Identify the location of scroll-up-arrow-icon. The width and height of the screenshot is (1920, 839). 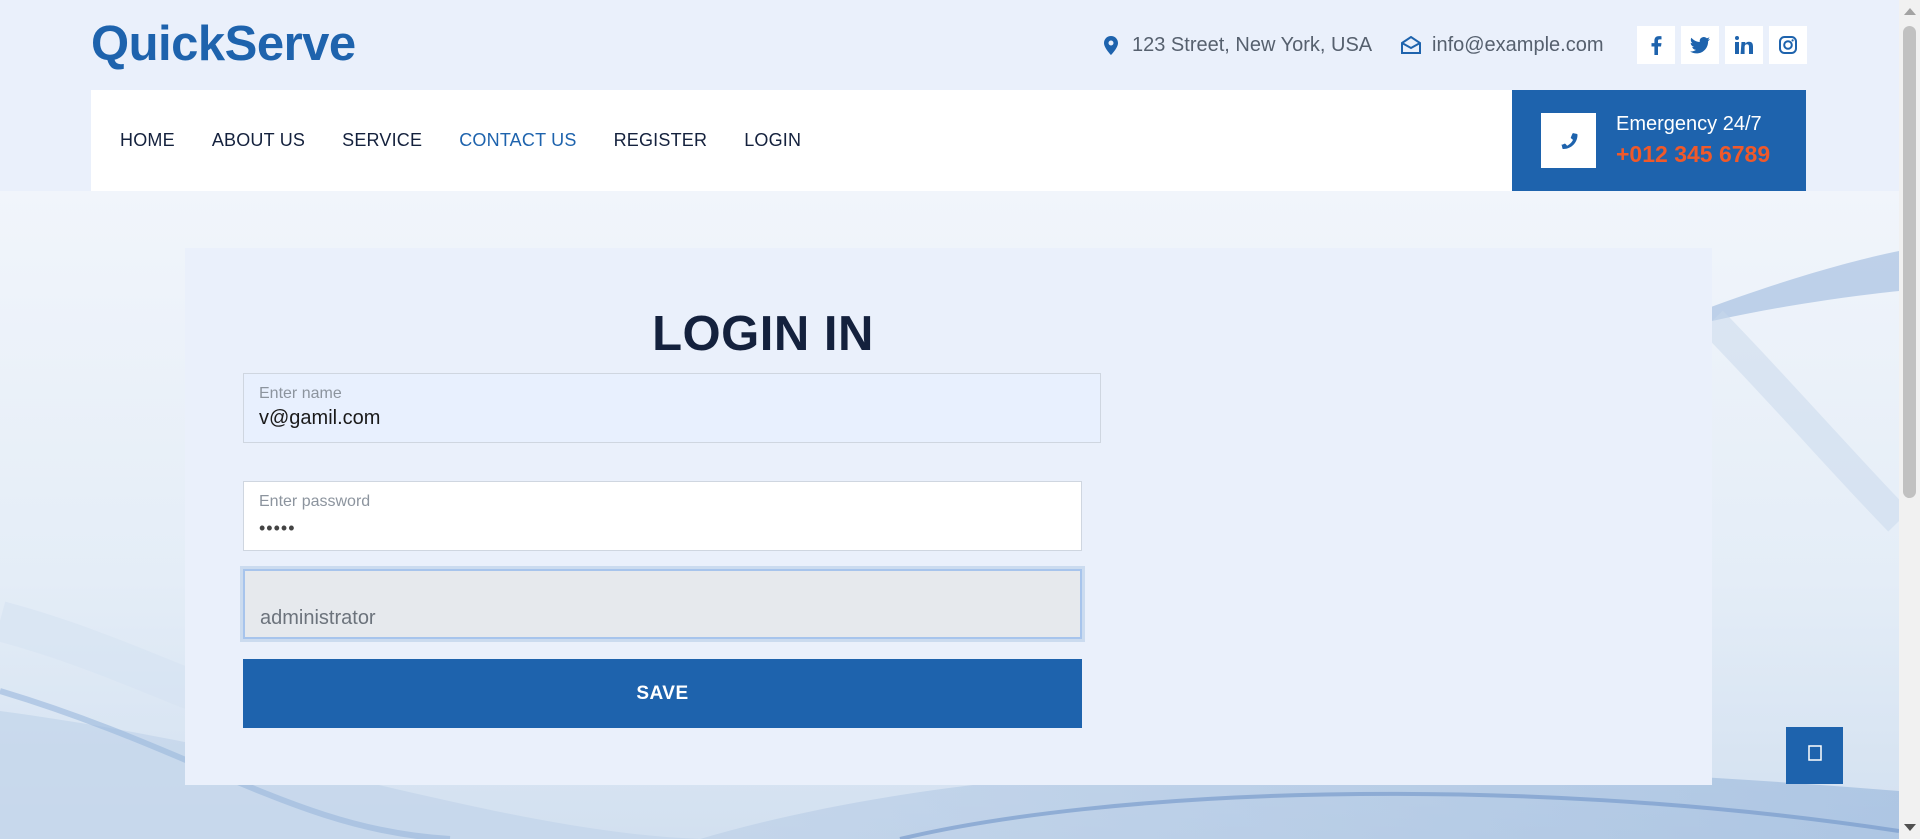
(1910, 11).